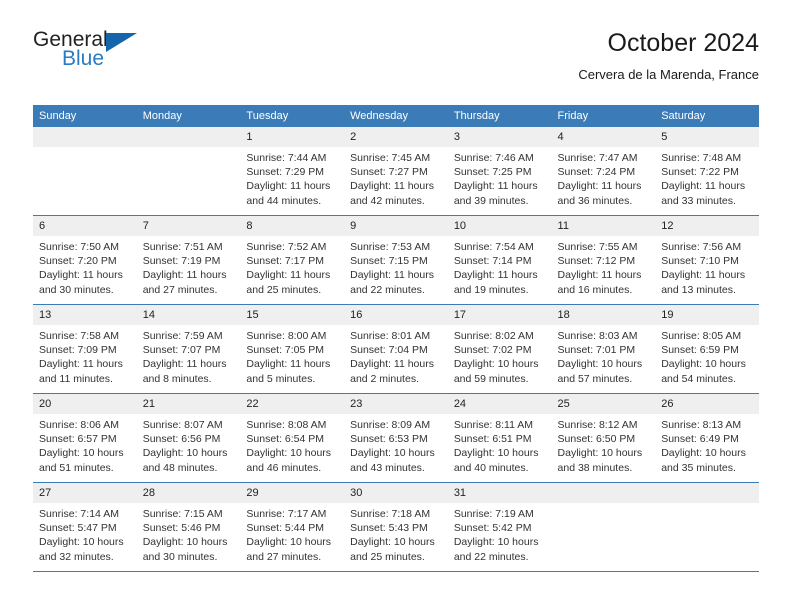  Describe the element at coordinates (491, 467) in the screenshot. I see `daylight-duration-line2: and 40 minutes.` at that location.